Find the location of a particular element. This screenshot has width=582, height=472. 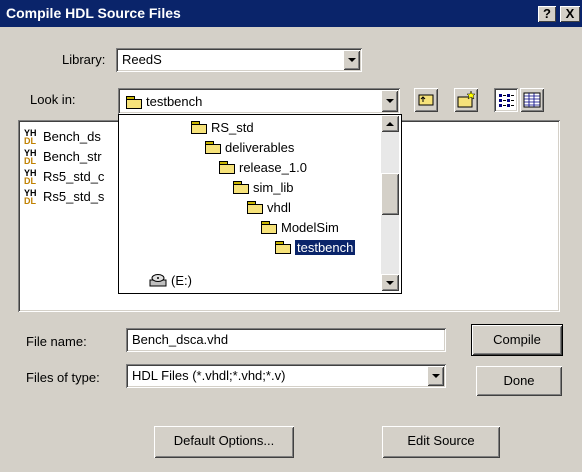

new-folder-icon is located at coordinates (466, 99).